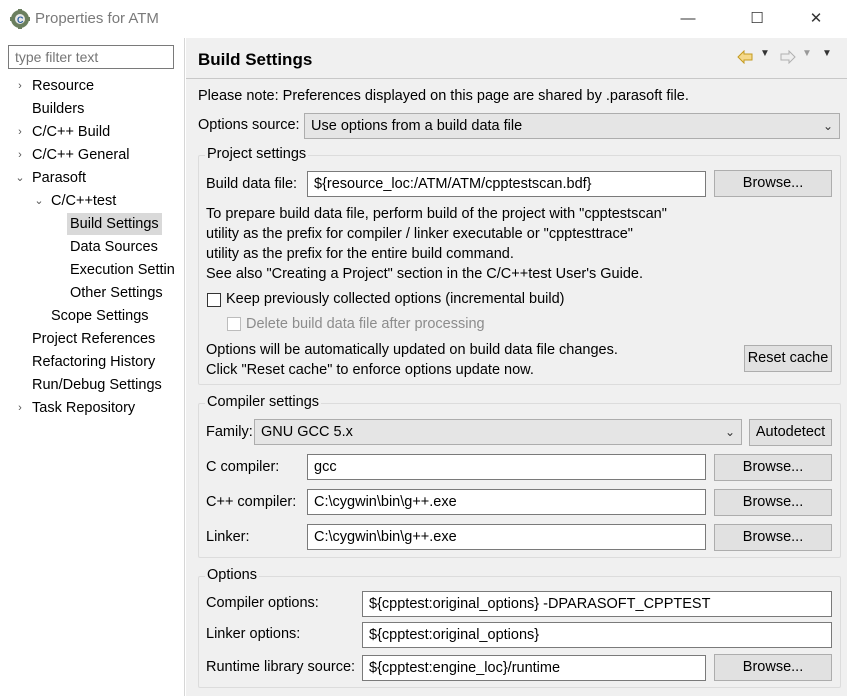 This screenshot has width=847, height=696. Describe the element at coordinates (228, 537) in the screenshot. I see `linker-label: Linker:` at that location.